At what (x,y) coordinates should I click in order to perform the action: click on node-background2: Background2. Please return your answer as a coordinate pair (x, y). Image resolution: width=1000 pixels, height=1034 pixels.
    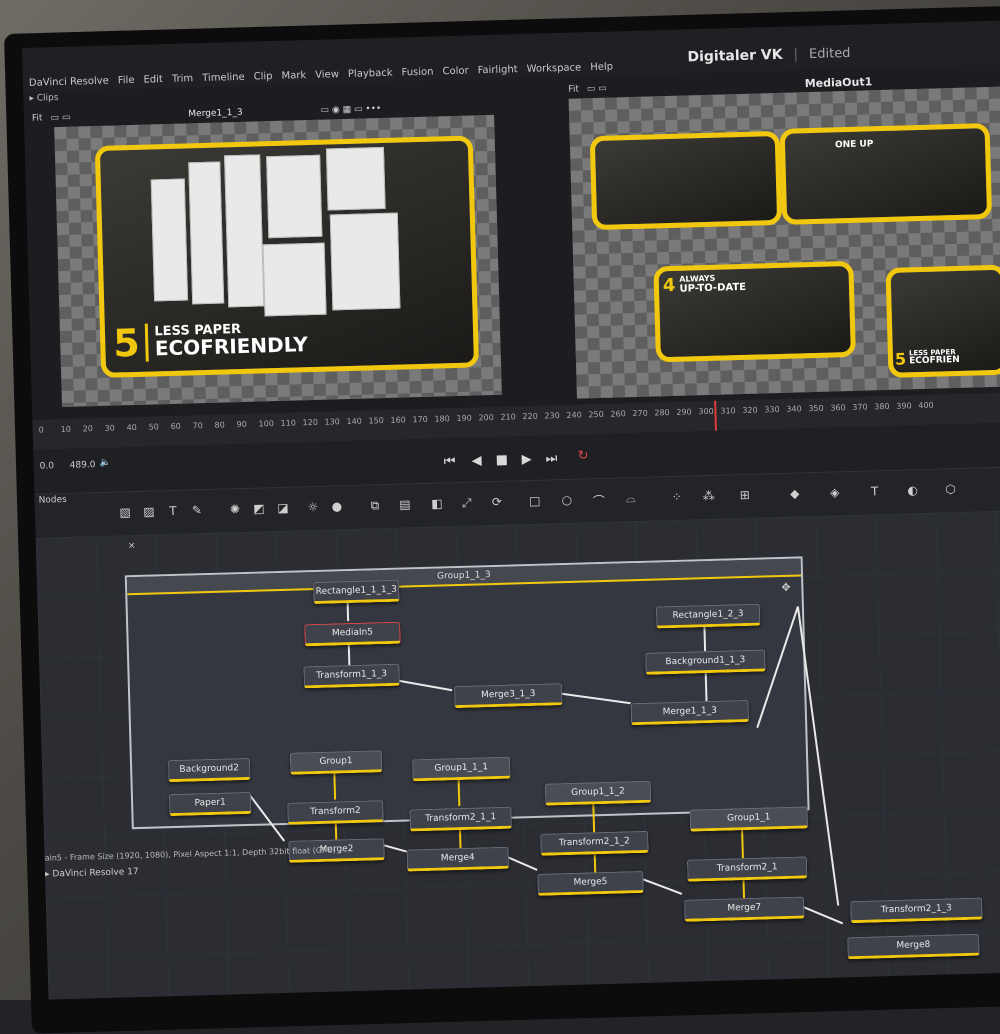
    Looking at the image, I should click on (209, 770).